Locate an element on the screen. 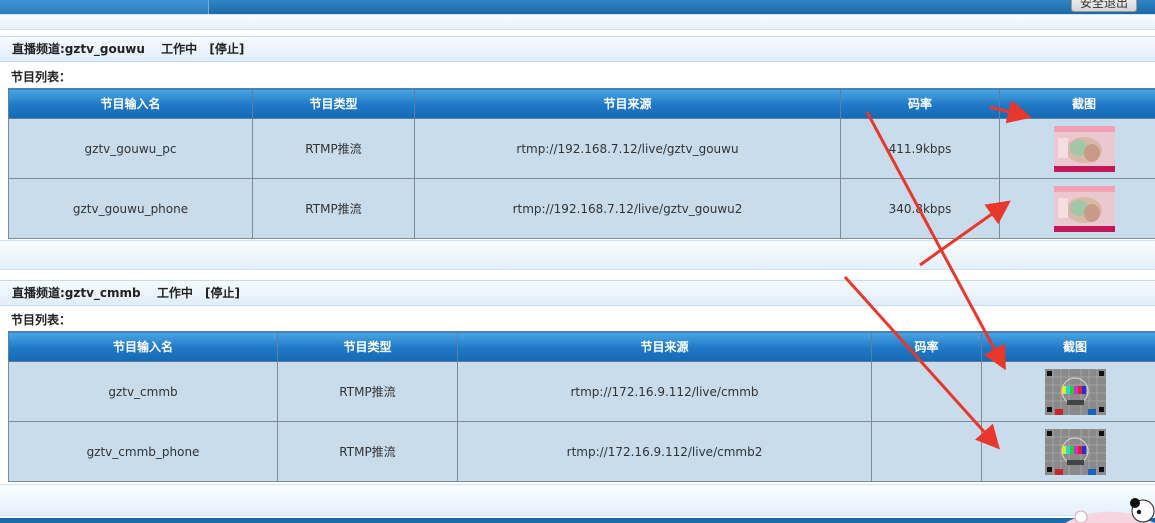 The image size is (1155, 523). logout-button: 安全退出 is located at coordinates (1103, 6).